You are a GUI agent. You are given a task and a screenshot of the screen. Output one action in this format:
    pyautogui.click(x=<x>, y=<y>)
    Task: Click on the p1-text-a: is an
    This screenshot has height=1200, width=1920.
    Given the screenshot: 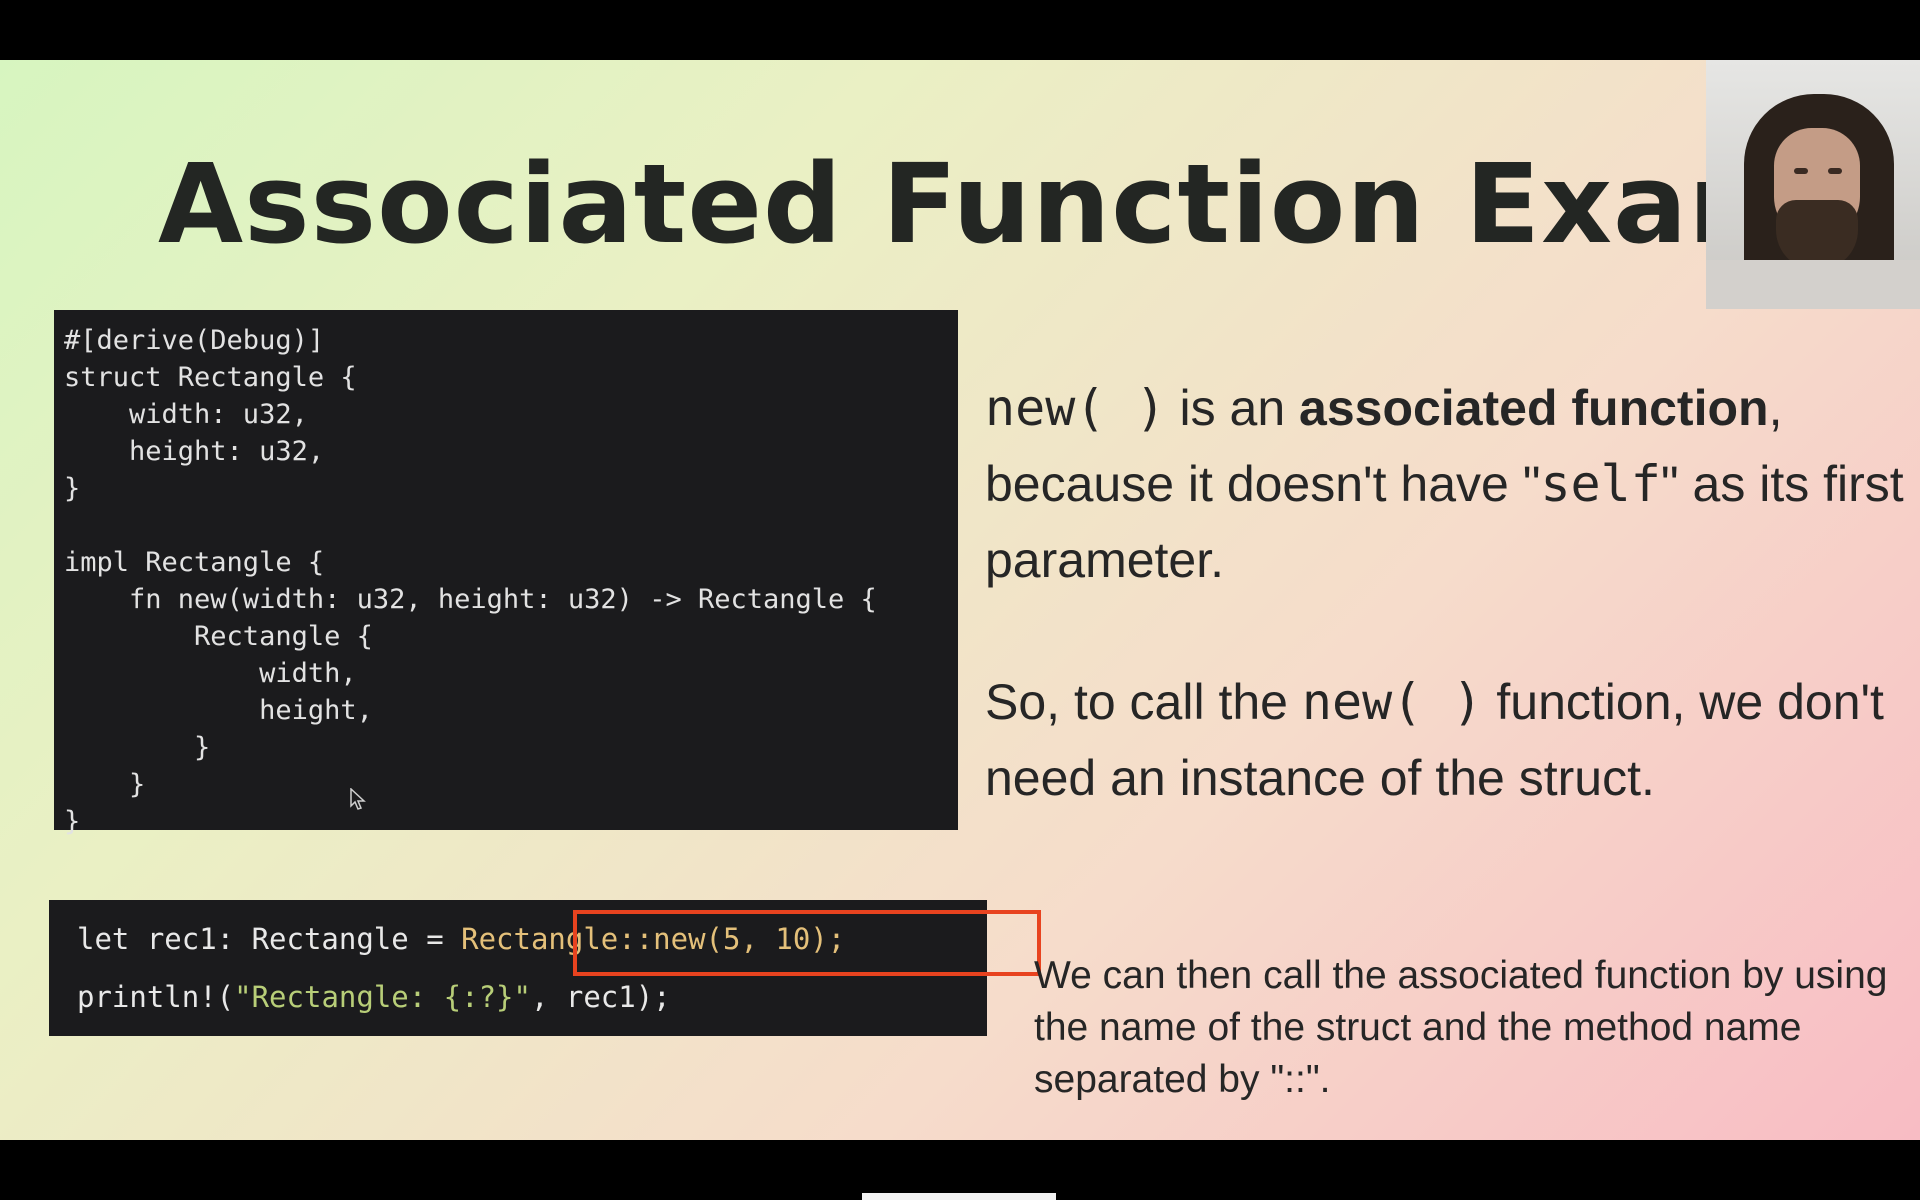 What is the action you would take?
    pyautogui.click(x=1232, y=408)
    